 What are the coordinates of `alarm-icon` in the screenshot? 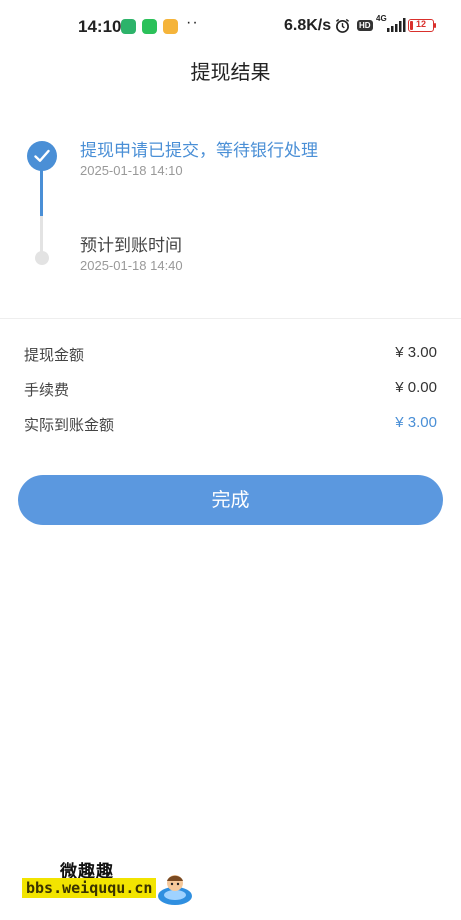 It's located at (342, 25).